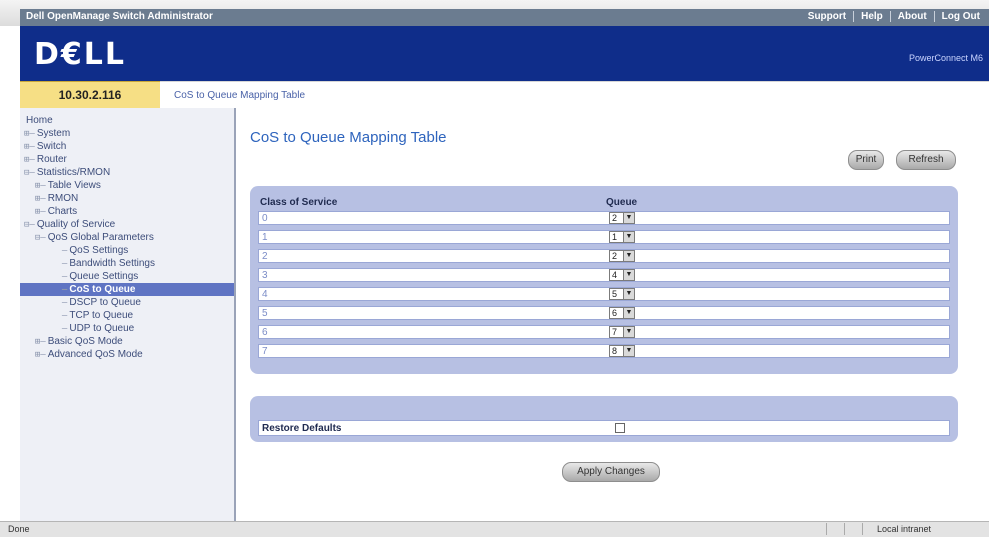 Image resolution: width=989 pixels, height=537 pixels. Describe the element at coordinates (265, 218) in the screenshot. I see `cos-value: 0` at that location.